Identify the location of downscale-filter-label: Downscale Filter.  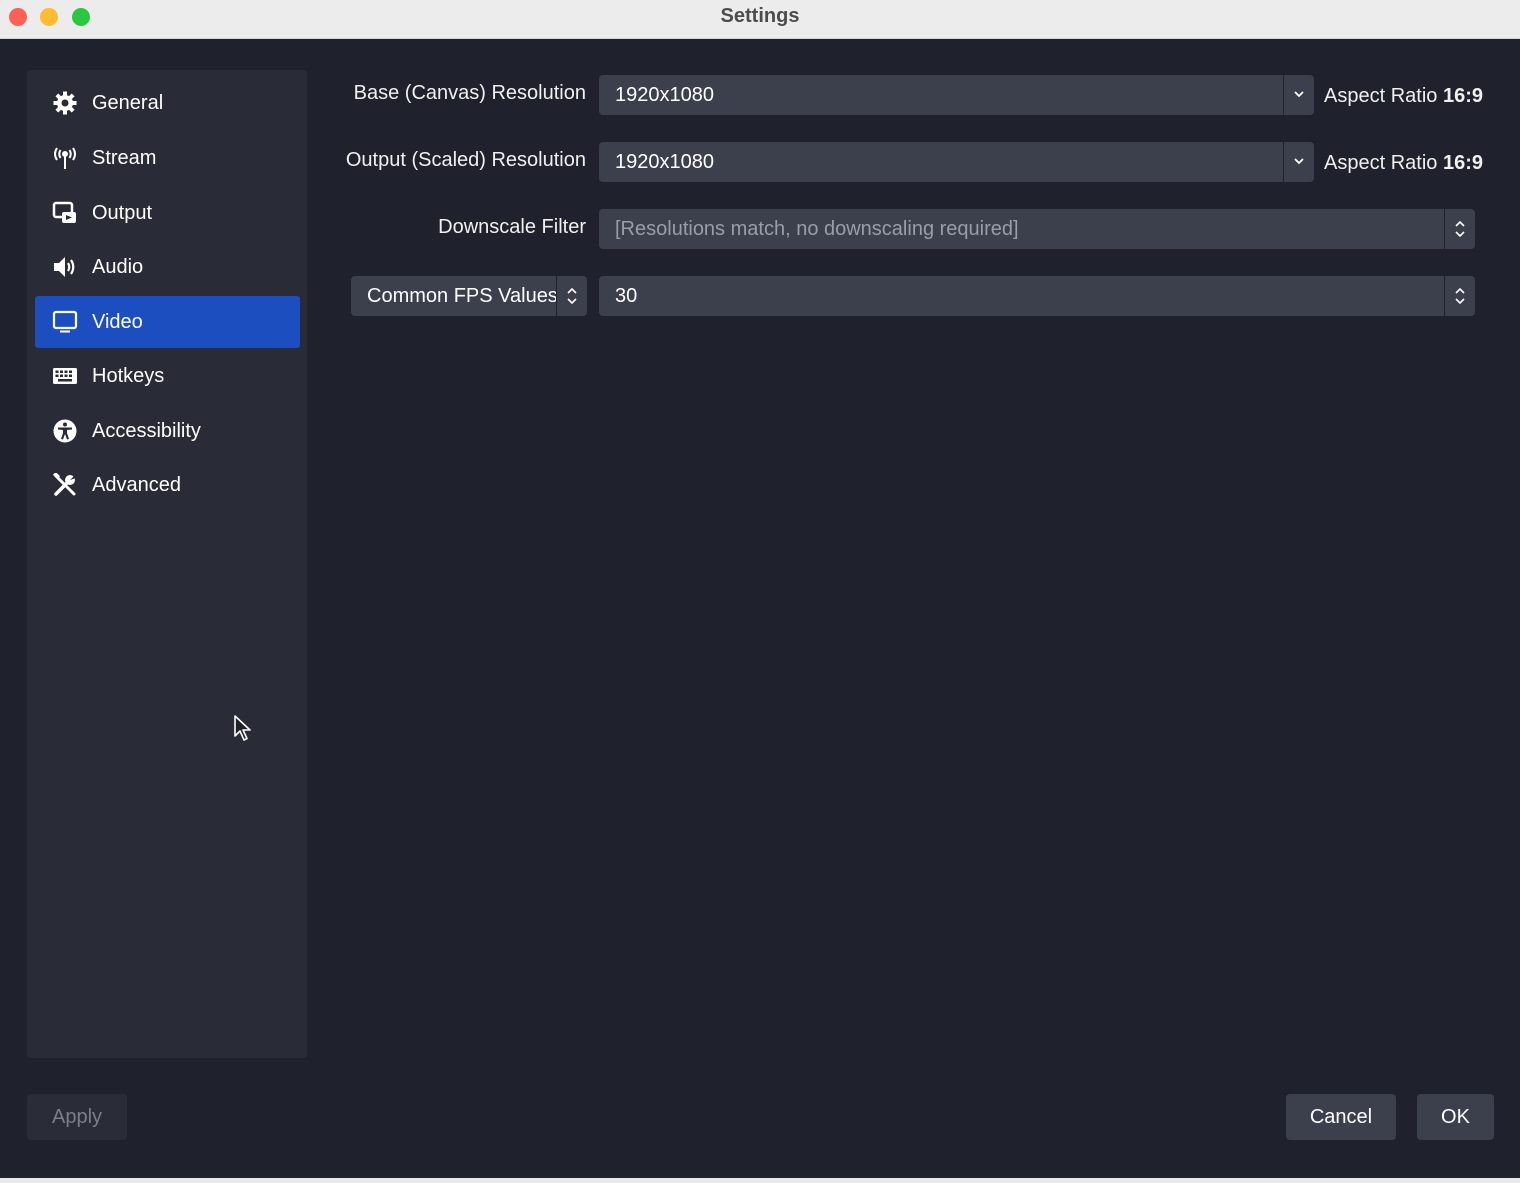
(512, 227).